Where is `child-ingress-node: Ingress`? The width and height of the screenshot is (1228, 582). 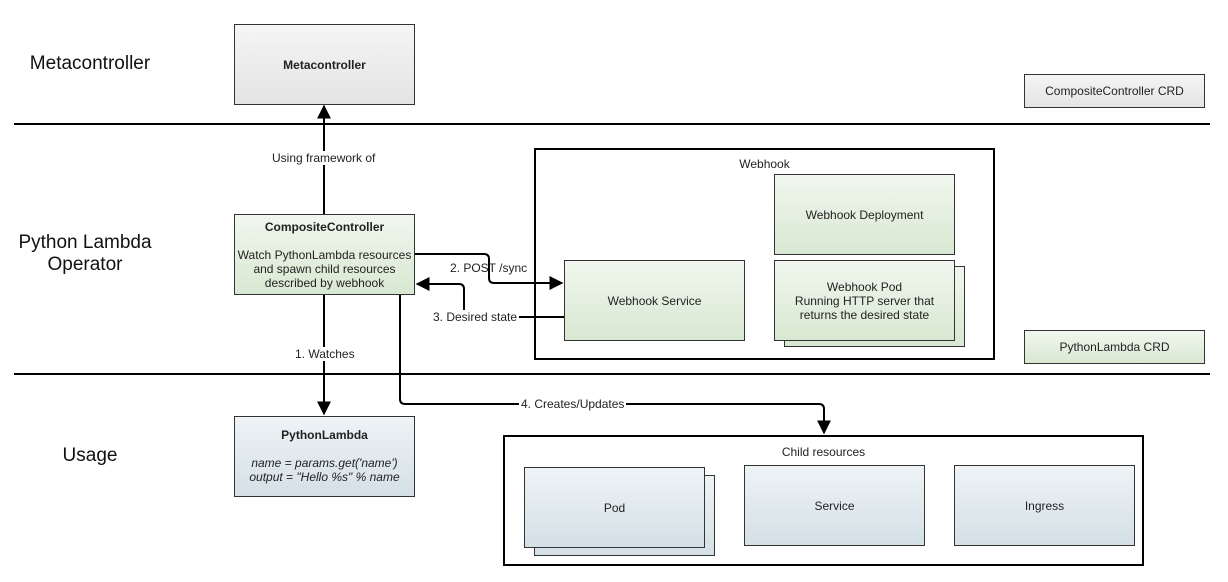
child-ingress-node: Ingress is located at coordinates (1044, 505).